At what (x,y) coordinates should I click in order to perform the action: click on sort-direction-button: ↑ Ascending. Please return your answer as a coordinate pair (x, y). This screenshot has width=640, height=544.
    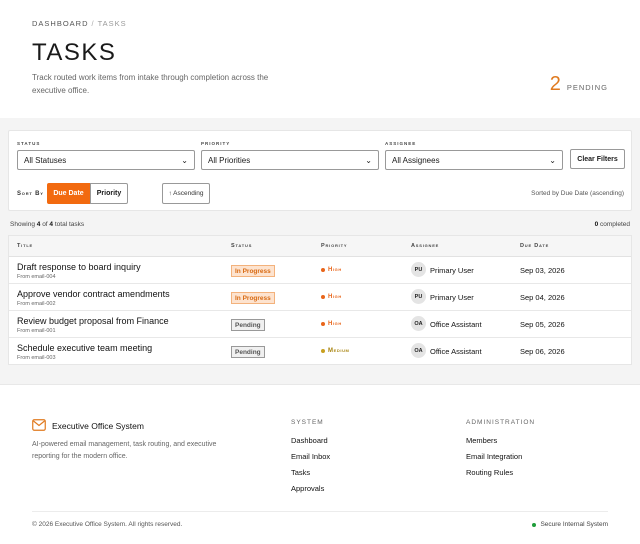
    Looking at the image, I should click on (186, 193).